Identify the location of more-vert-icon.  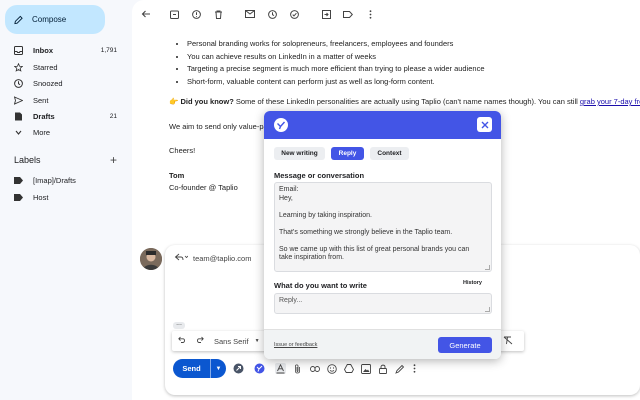
(370, 14).